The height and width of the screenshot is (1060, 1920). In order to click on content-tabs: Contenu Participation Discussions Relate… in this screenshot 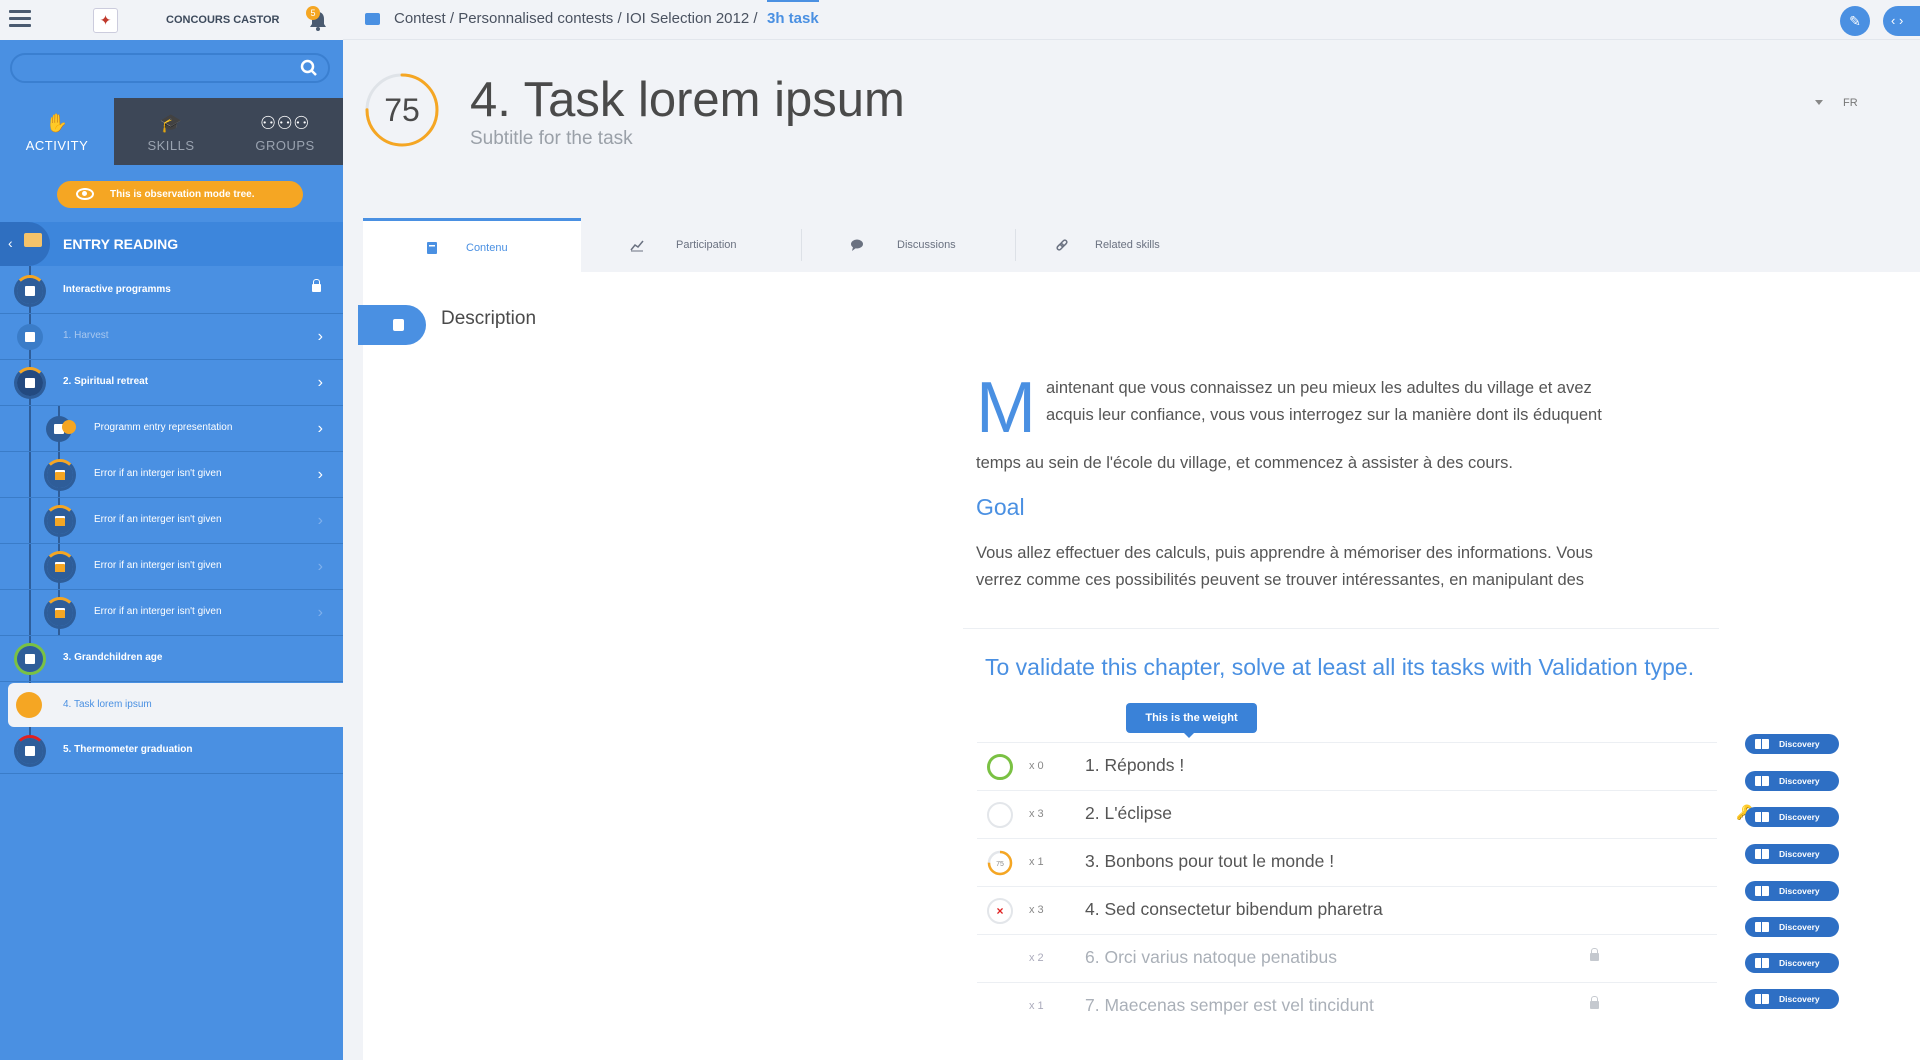, I will do `click(1141, 245)`.